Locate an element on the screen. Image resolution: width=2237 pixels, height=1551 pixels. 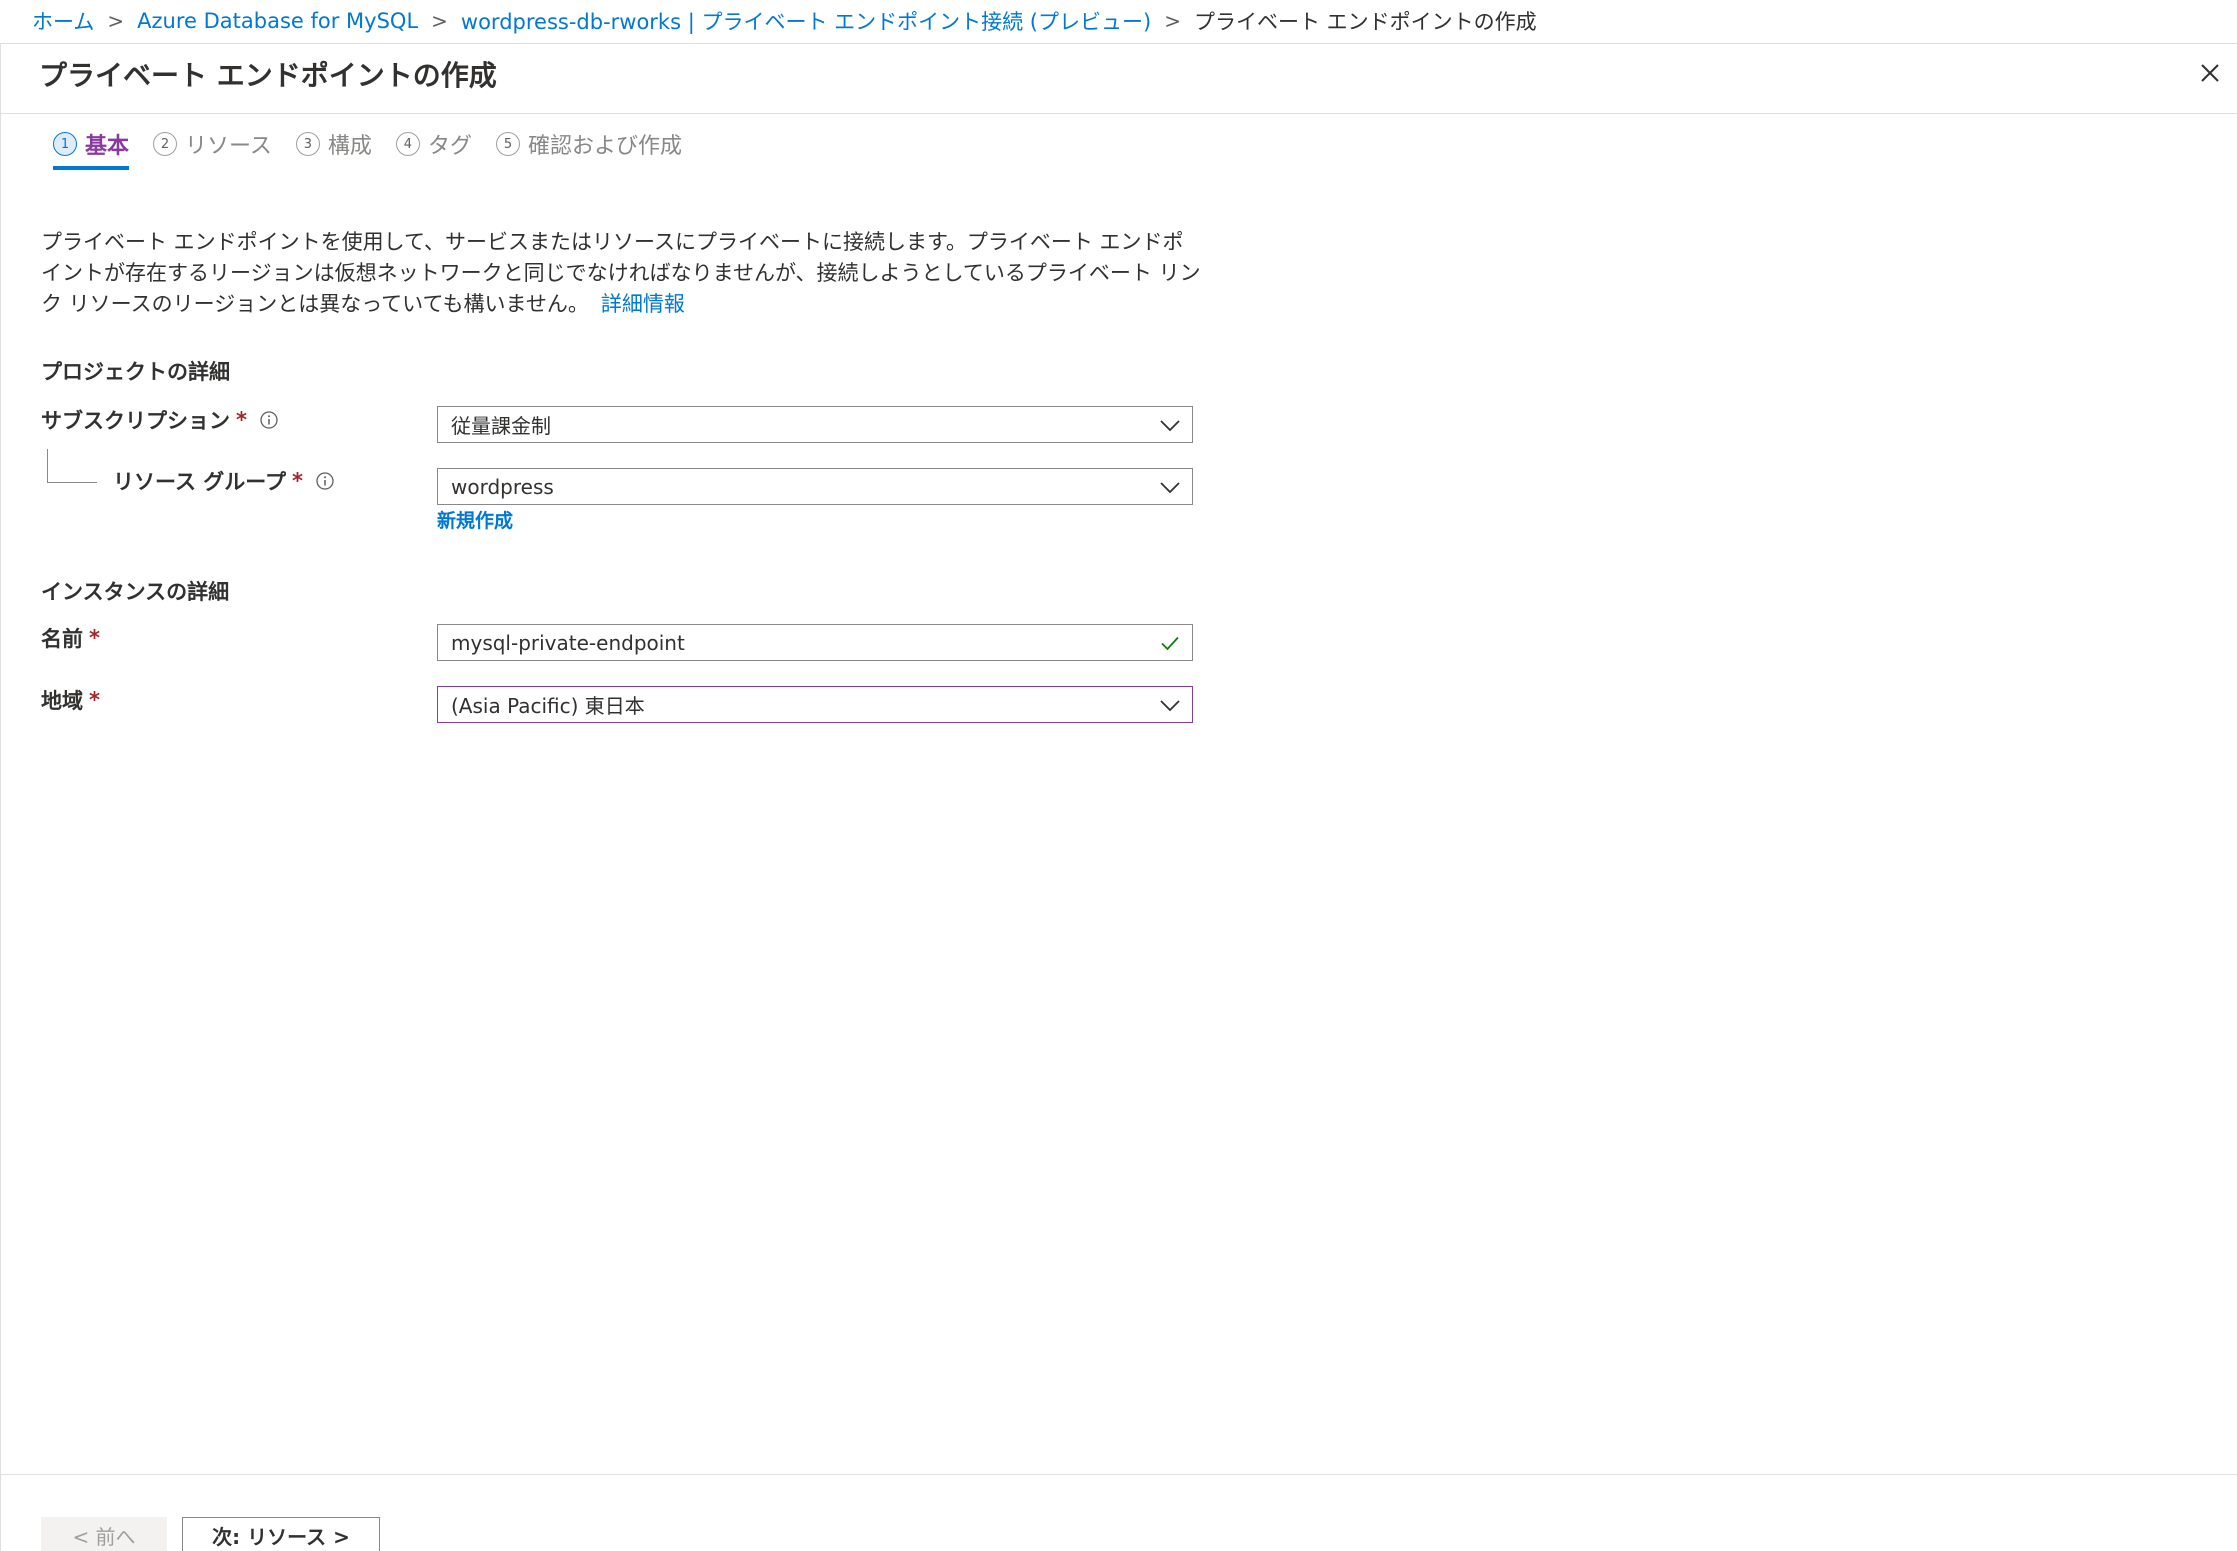
panel-footer: < 前へ 次: リソース > is located at coordinates (1119, 1512).